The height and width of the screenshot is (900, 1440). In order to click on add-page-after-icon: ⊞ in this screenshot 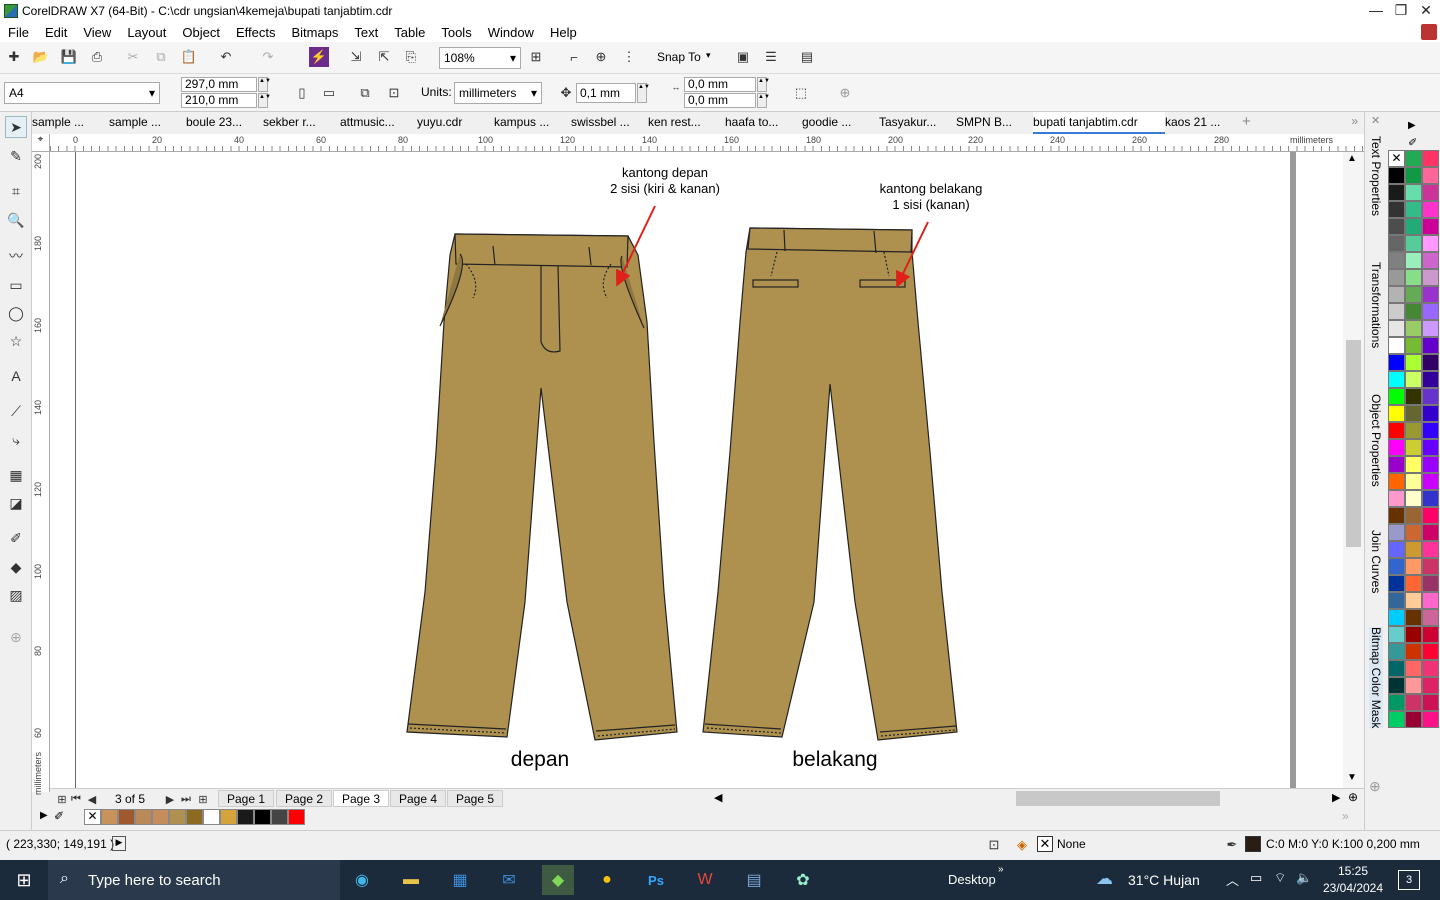, I will do `click(203, 799)`.